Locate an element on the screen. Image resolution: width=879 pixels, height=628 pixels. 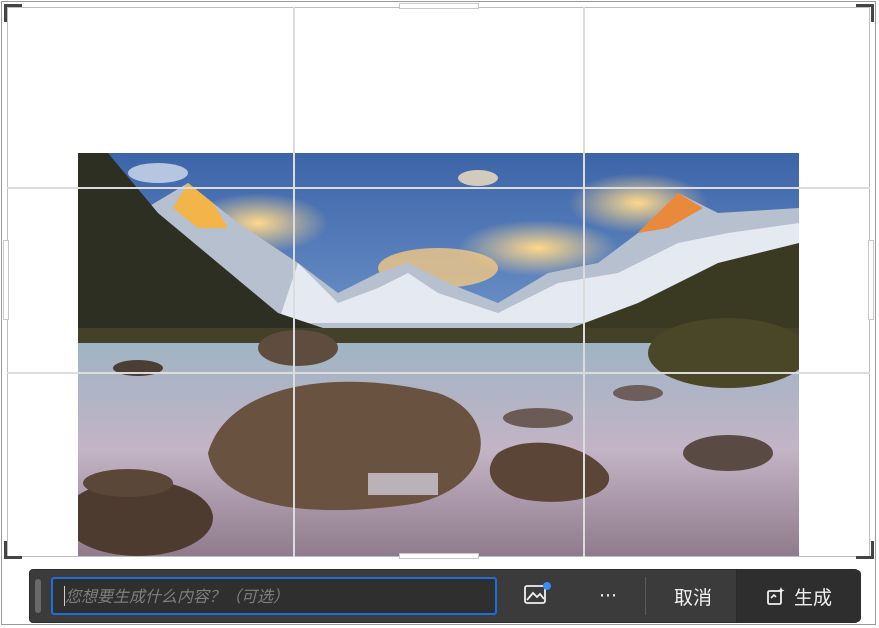
reference-image-button is located at coordinates (538, 596).